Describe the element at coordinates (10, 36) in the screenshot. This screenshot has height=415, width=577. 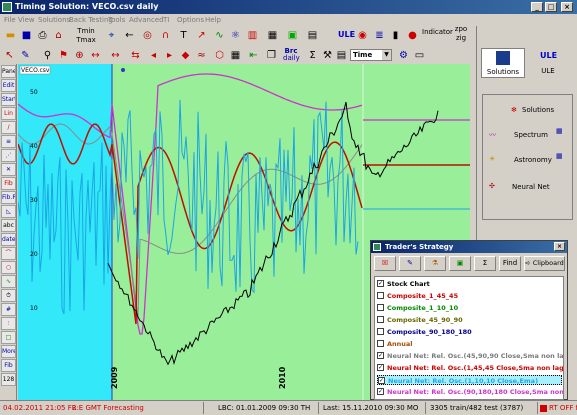
I see `open-folder-icon: ▬` at that location.